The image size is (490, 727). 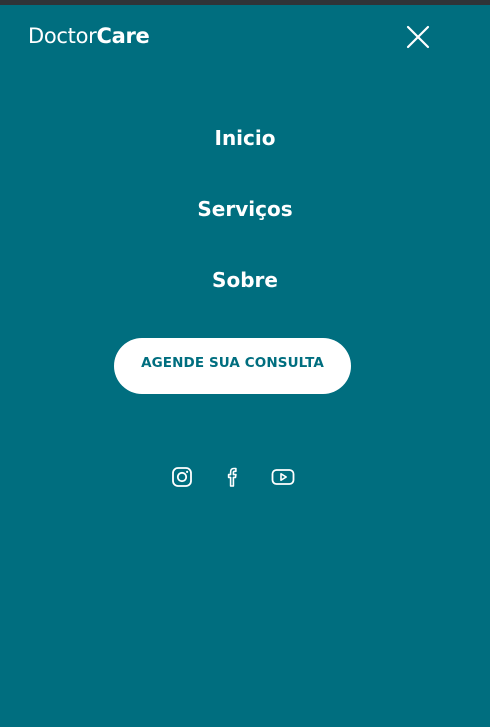 I want to click on instagram-link, so click(x=182, y=477).